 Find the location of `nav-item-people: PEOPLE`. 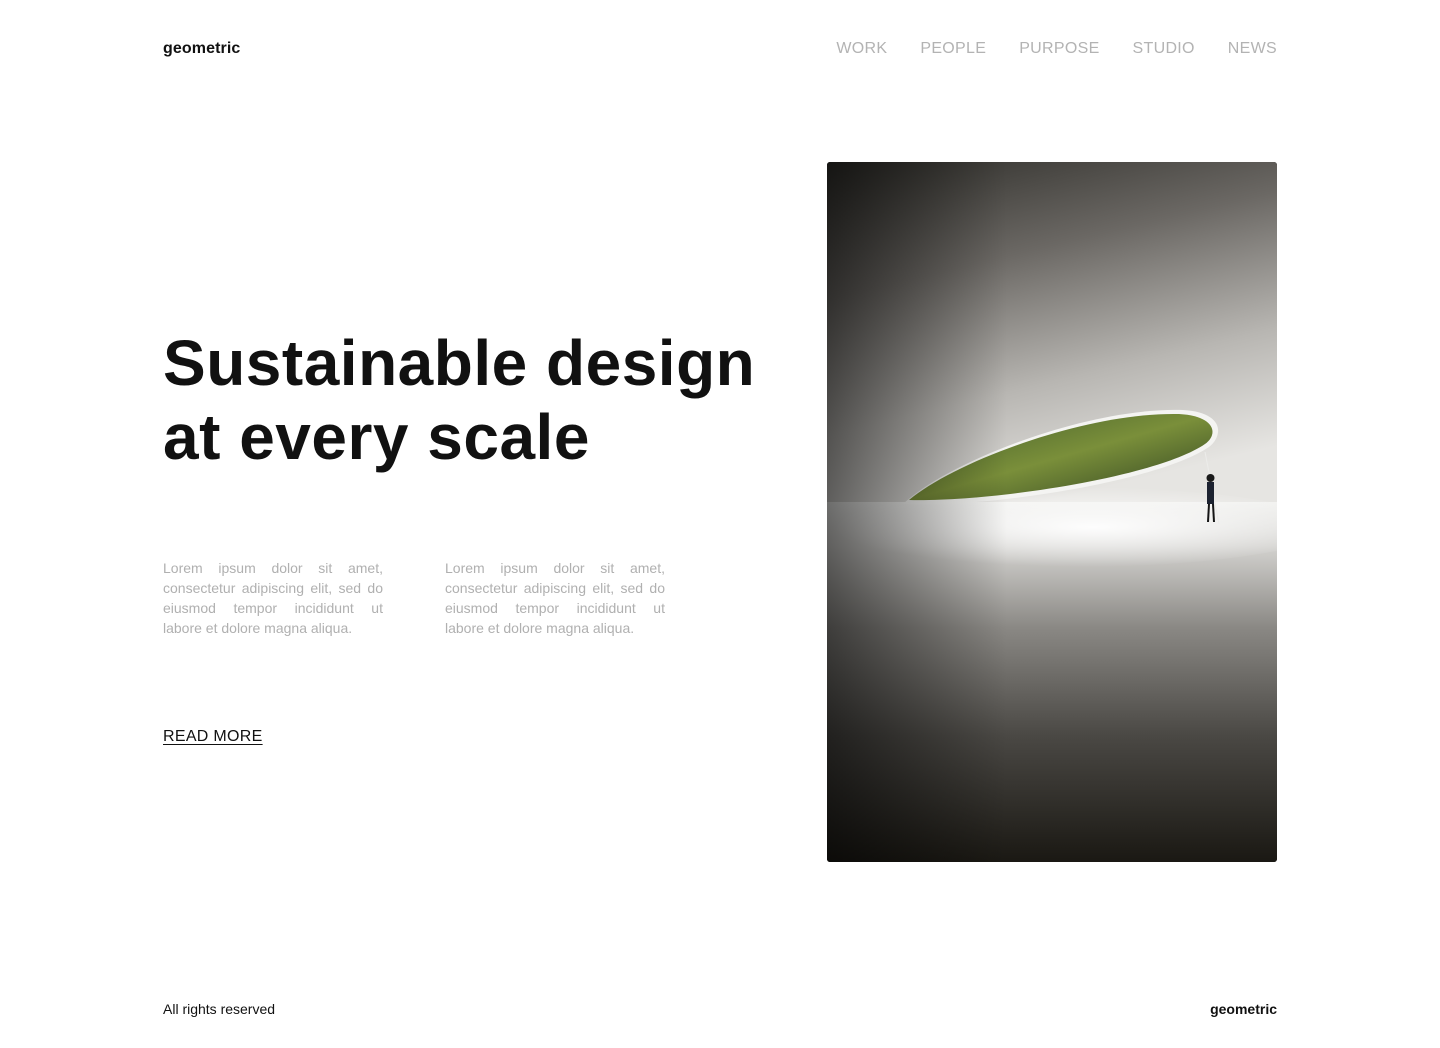

nav-item-people: PEOPLE is located at coordinates (953, 49).